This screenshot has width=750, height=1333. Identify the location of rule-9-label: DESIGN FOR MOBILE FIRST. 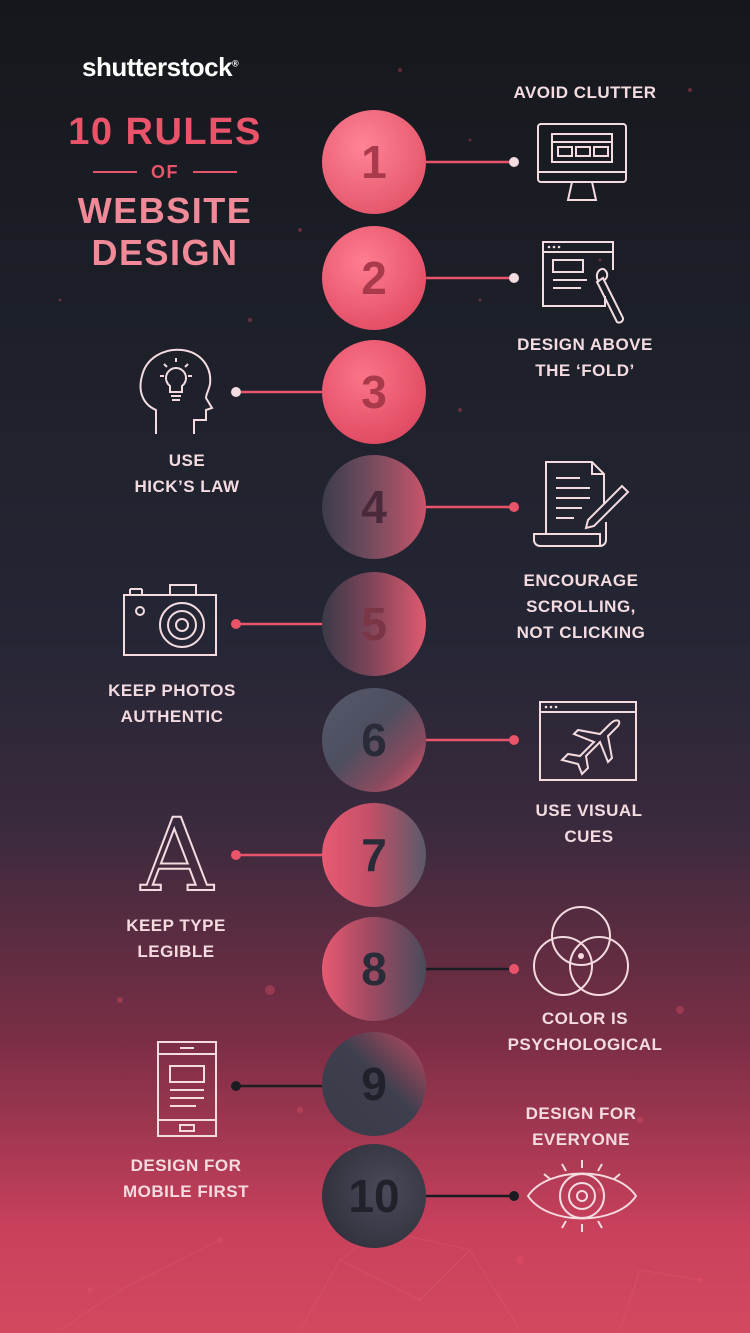
(186, 1179).